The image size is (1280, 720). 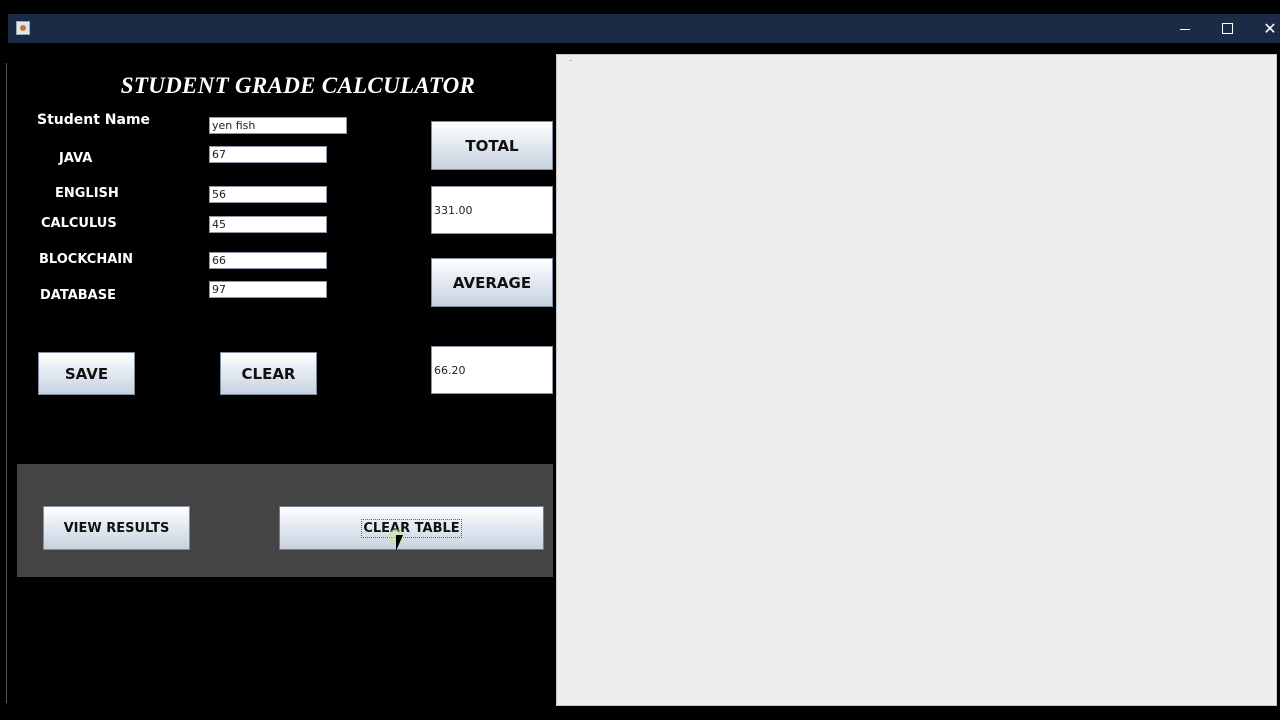 What do you see at coordinates (268, 289) in the screenshot?
I see `database-input` at bounding box center [268, 289].